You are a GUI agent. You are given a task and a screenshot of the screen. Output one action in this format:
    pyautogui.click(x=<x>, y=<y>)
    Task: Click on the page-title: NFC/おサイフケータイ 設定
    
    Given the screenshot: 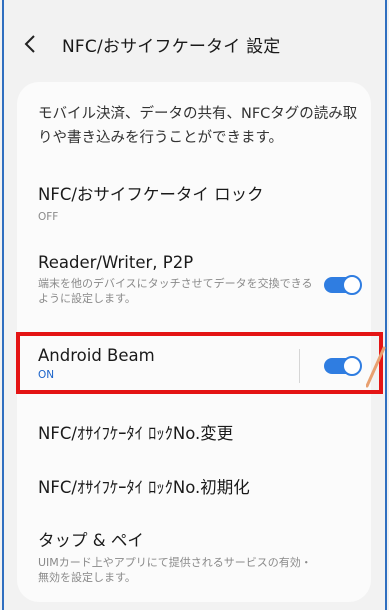 What is the action you would take?
    pyautogui.click(x=171, y=46)
    